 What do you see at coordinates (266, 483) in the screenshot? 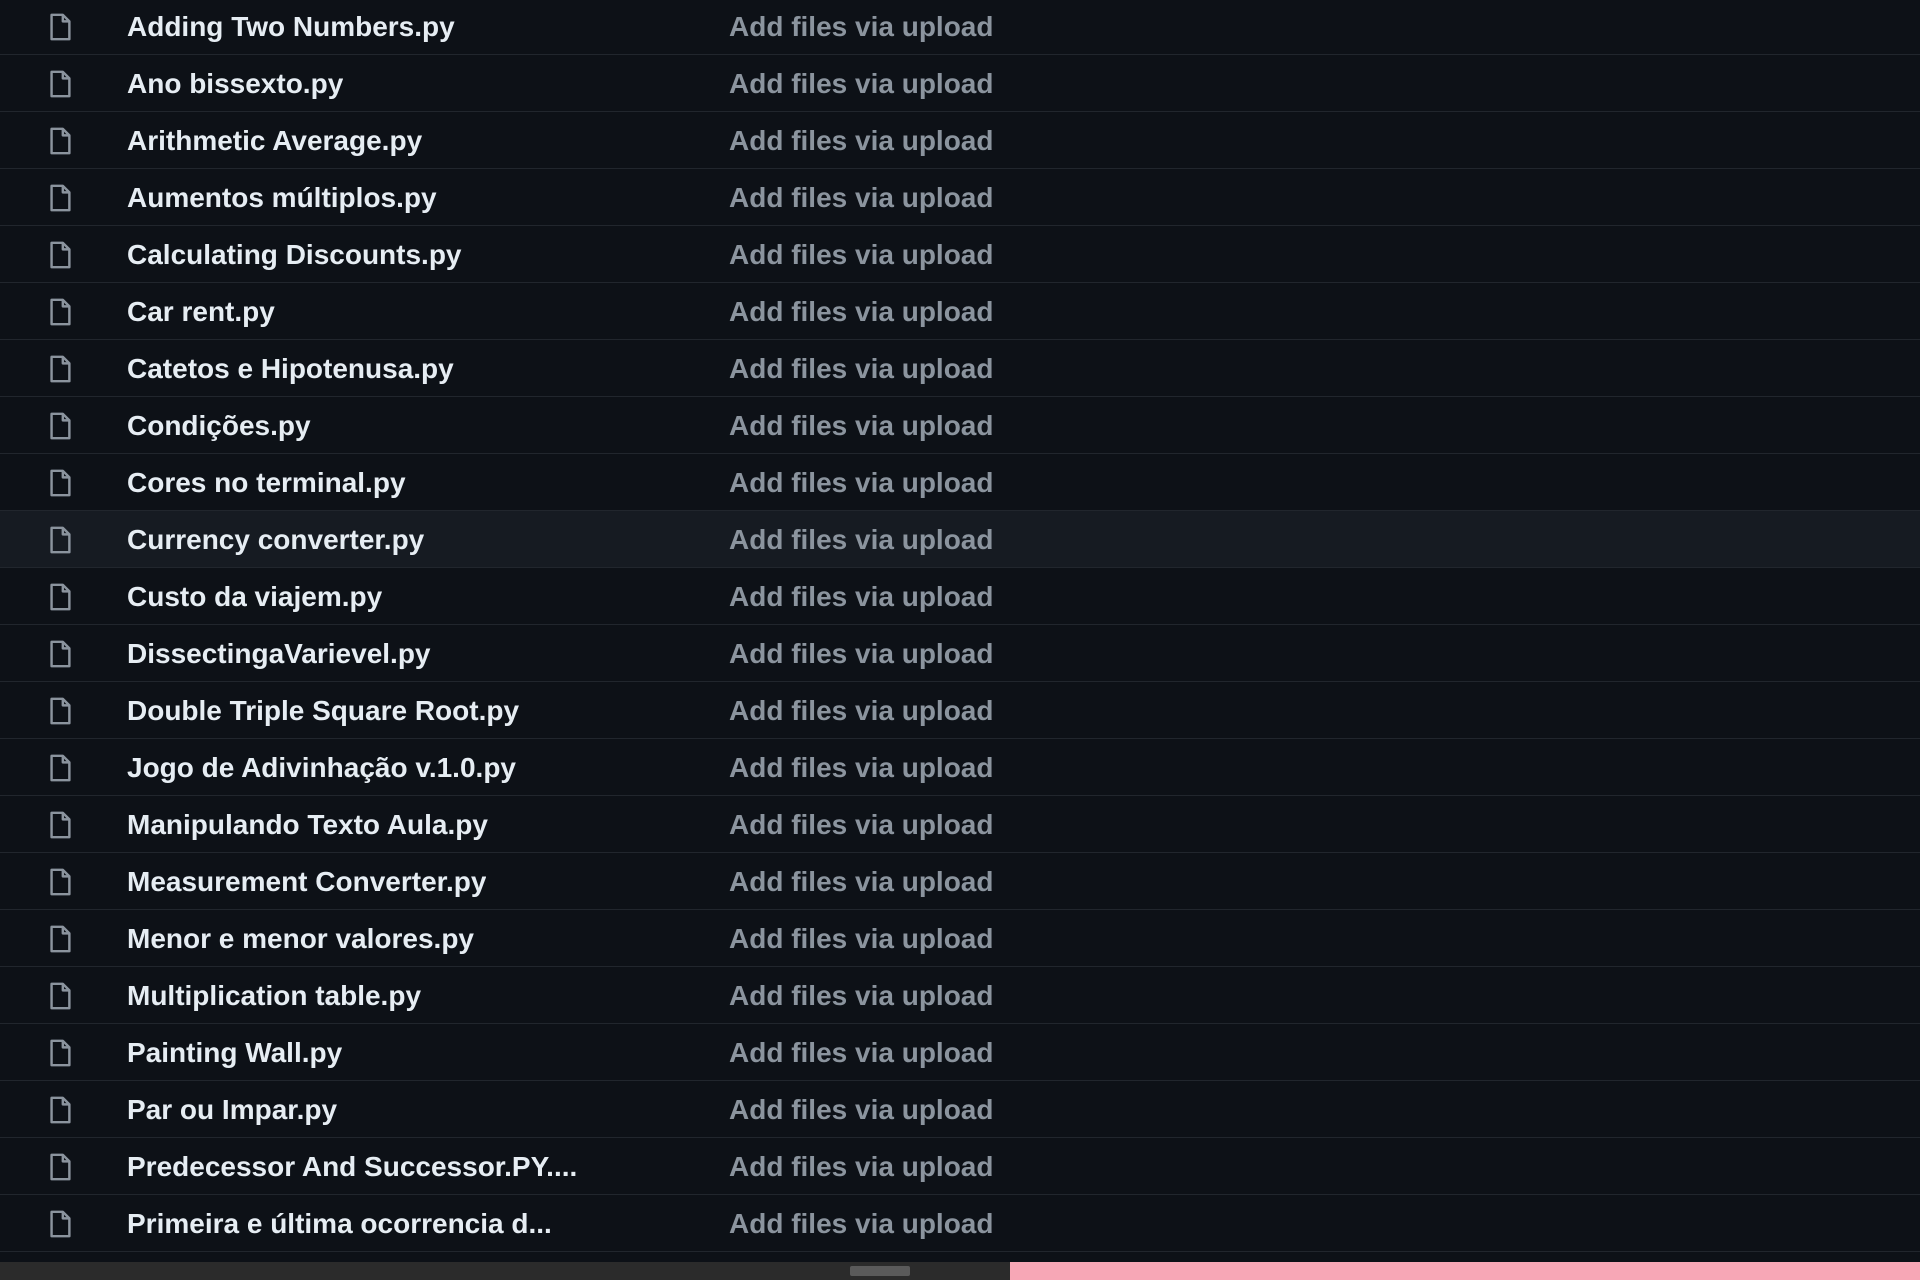
I see `file-name-link: Cores no terminal.py` at bounding box center [266, 483].